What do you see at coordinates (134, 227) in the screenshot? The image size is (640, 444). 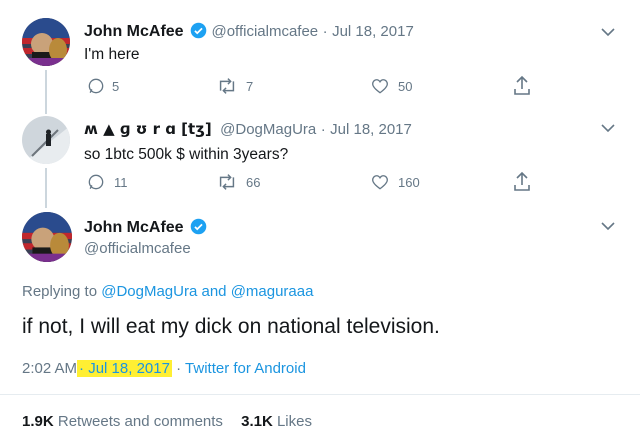 I see `tweet3-author-name: John McAfee` at bounding box center [134, 227].